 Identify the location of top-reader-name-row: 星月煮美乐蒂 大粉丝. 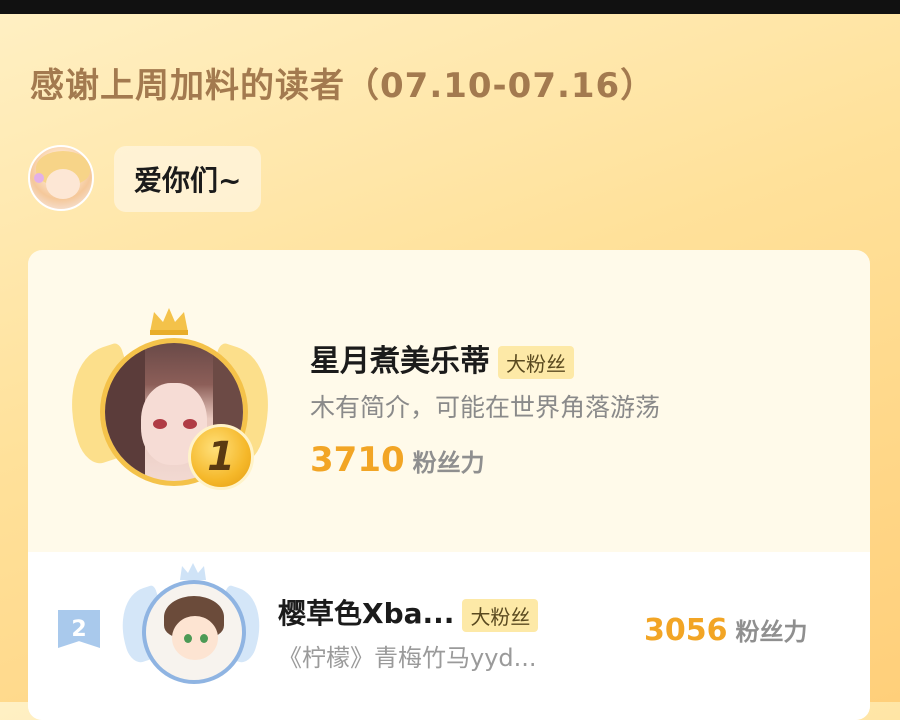
(442, 358).